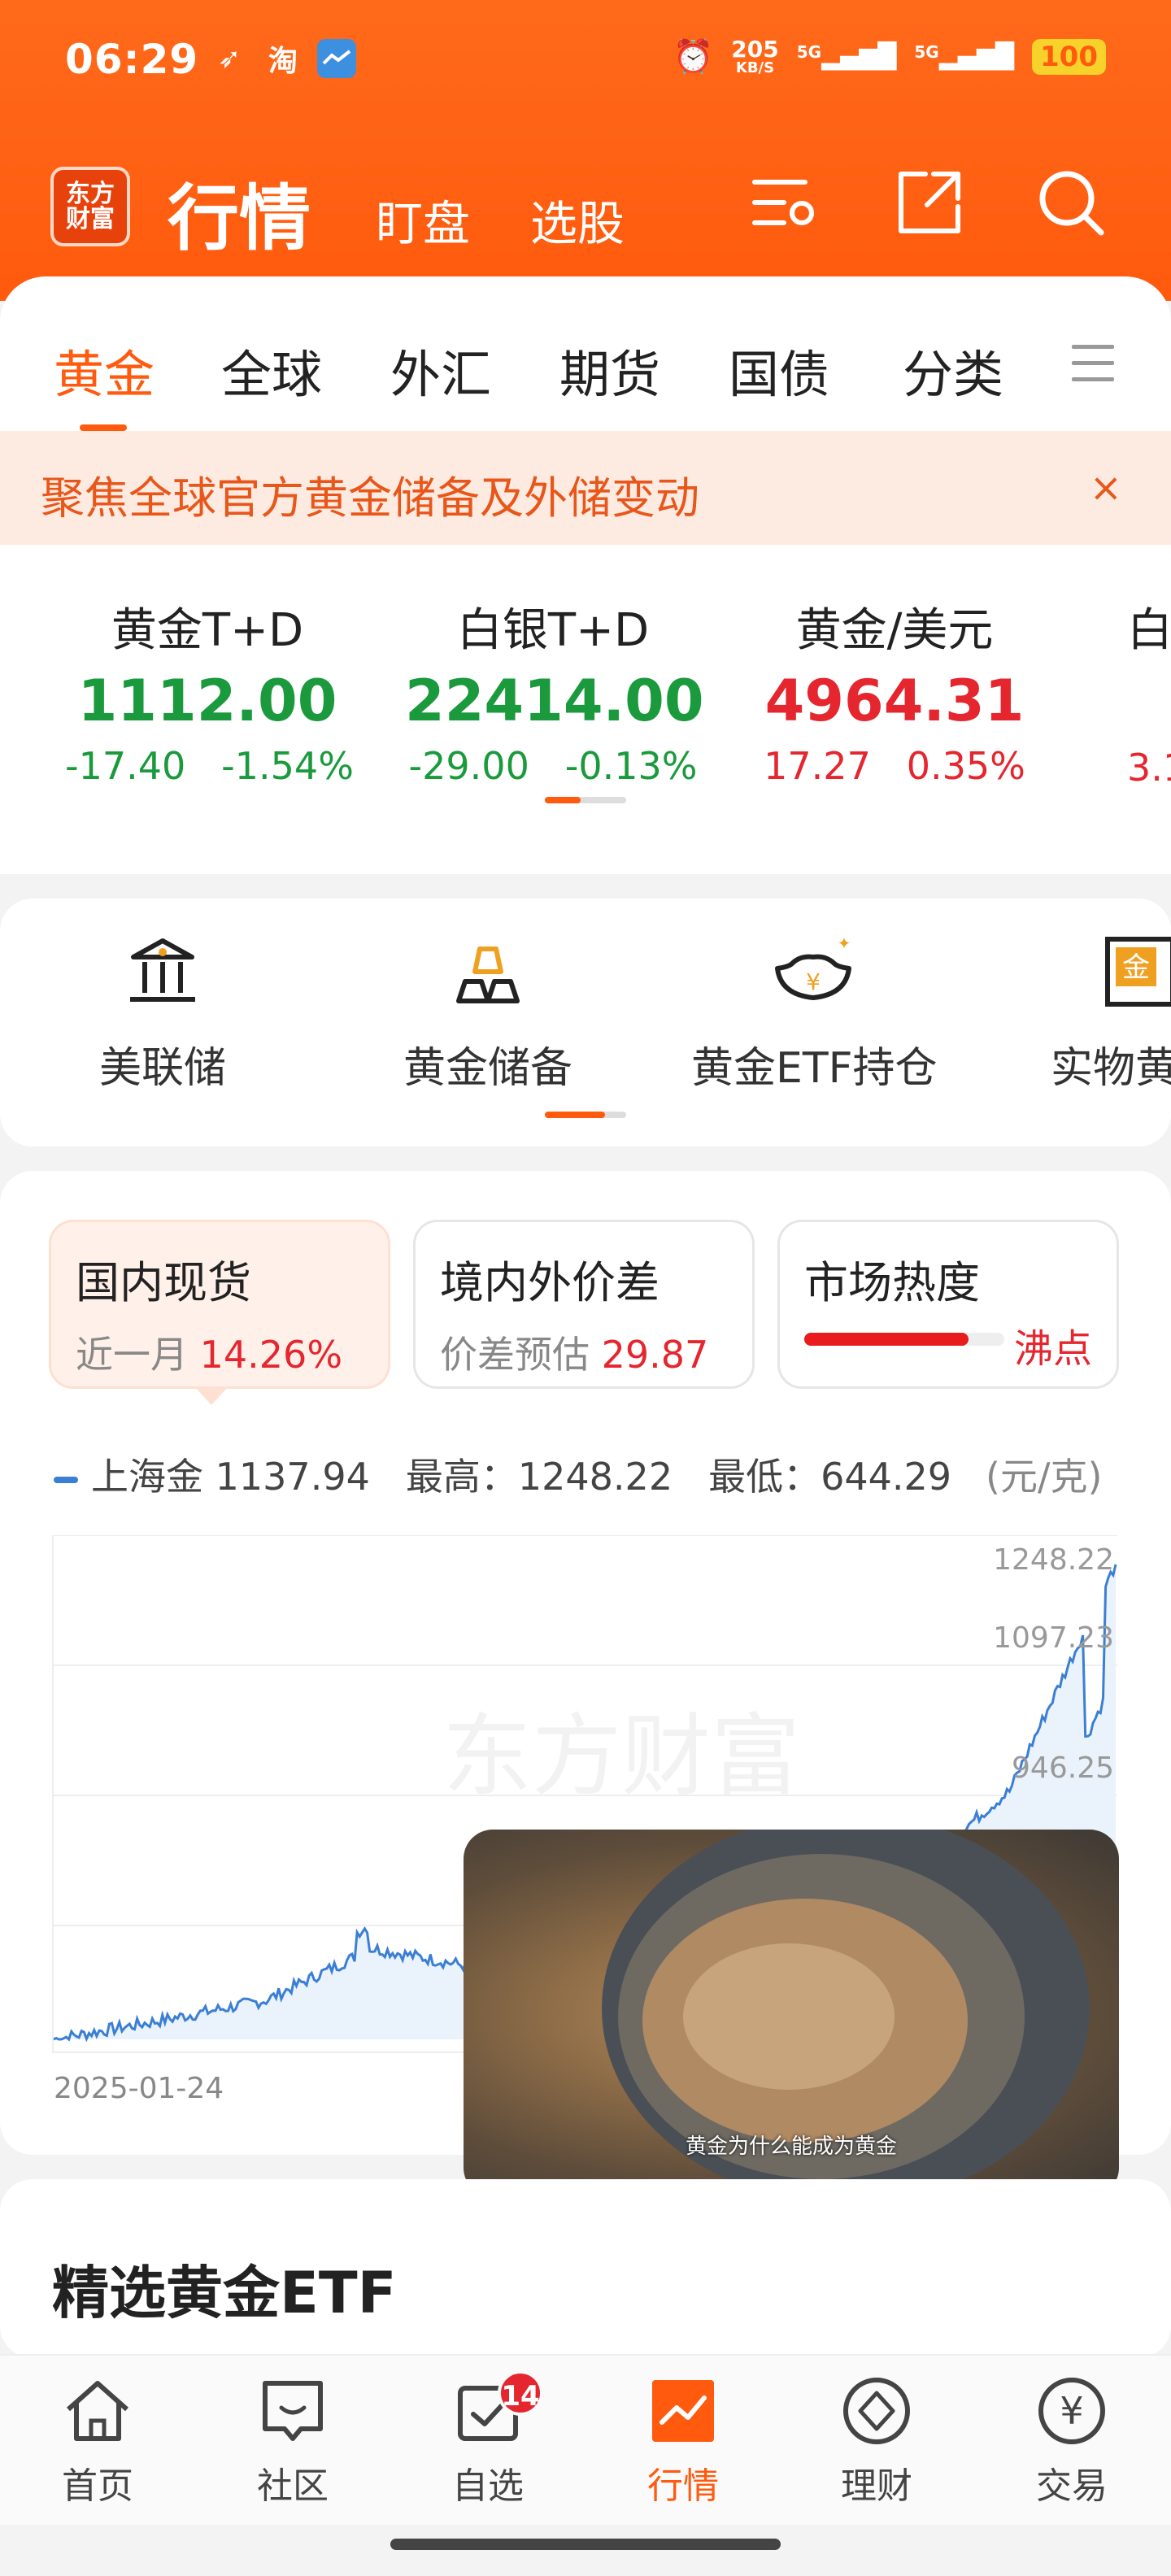 This screenshot has height=2576, width=1171. Describe the element at coordinates (815, 1013) in the screenshot. I see `feature-gold-etf: ¥ ✦ 黄金ETF持仓` at that location.